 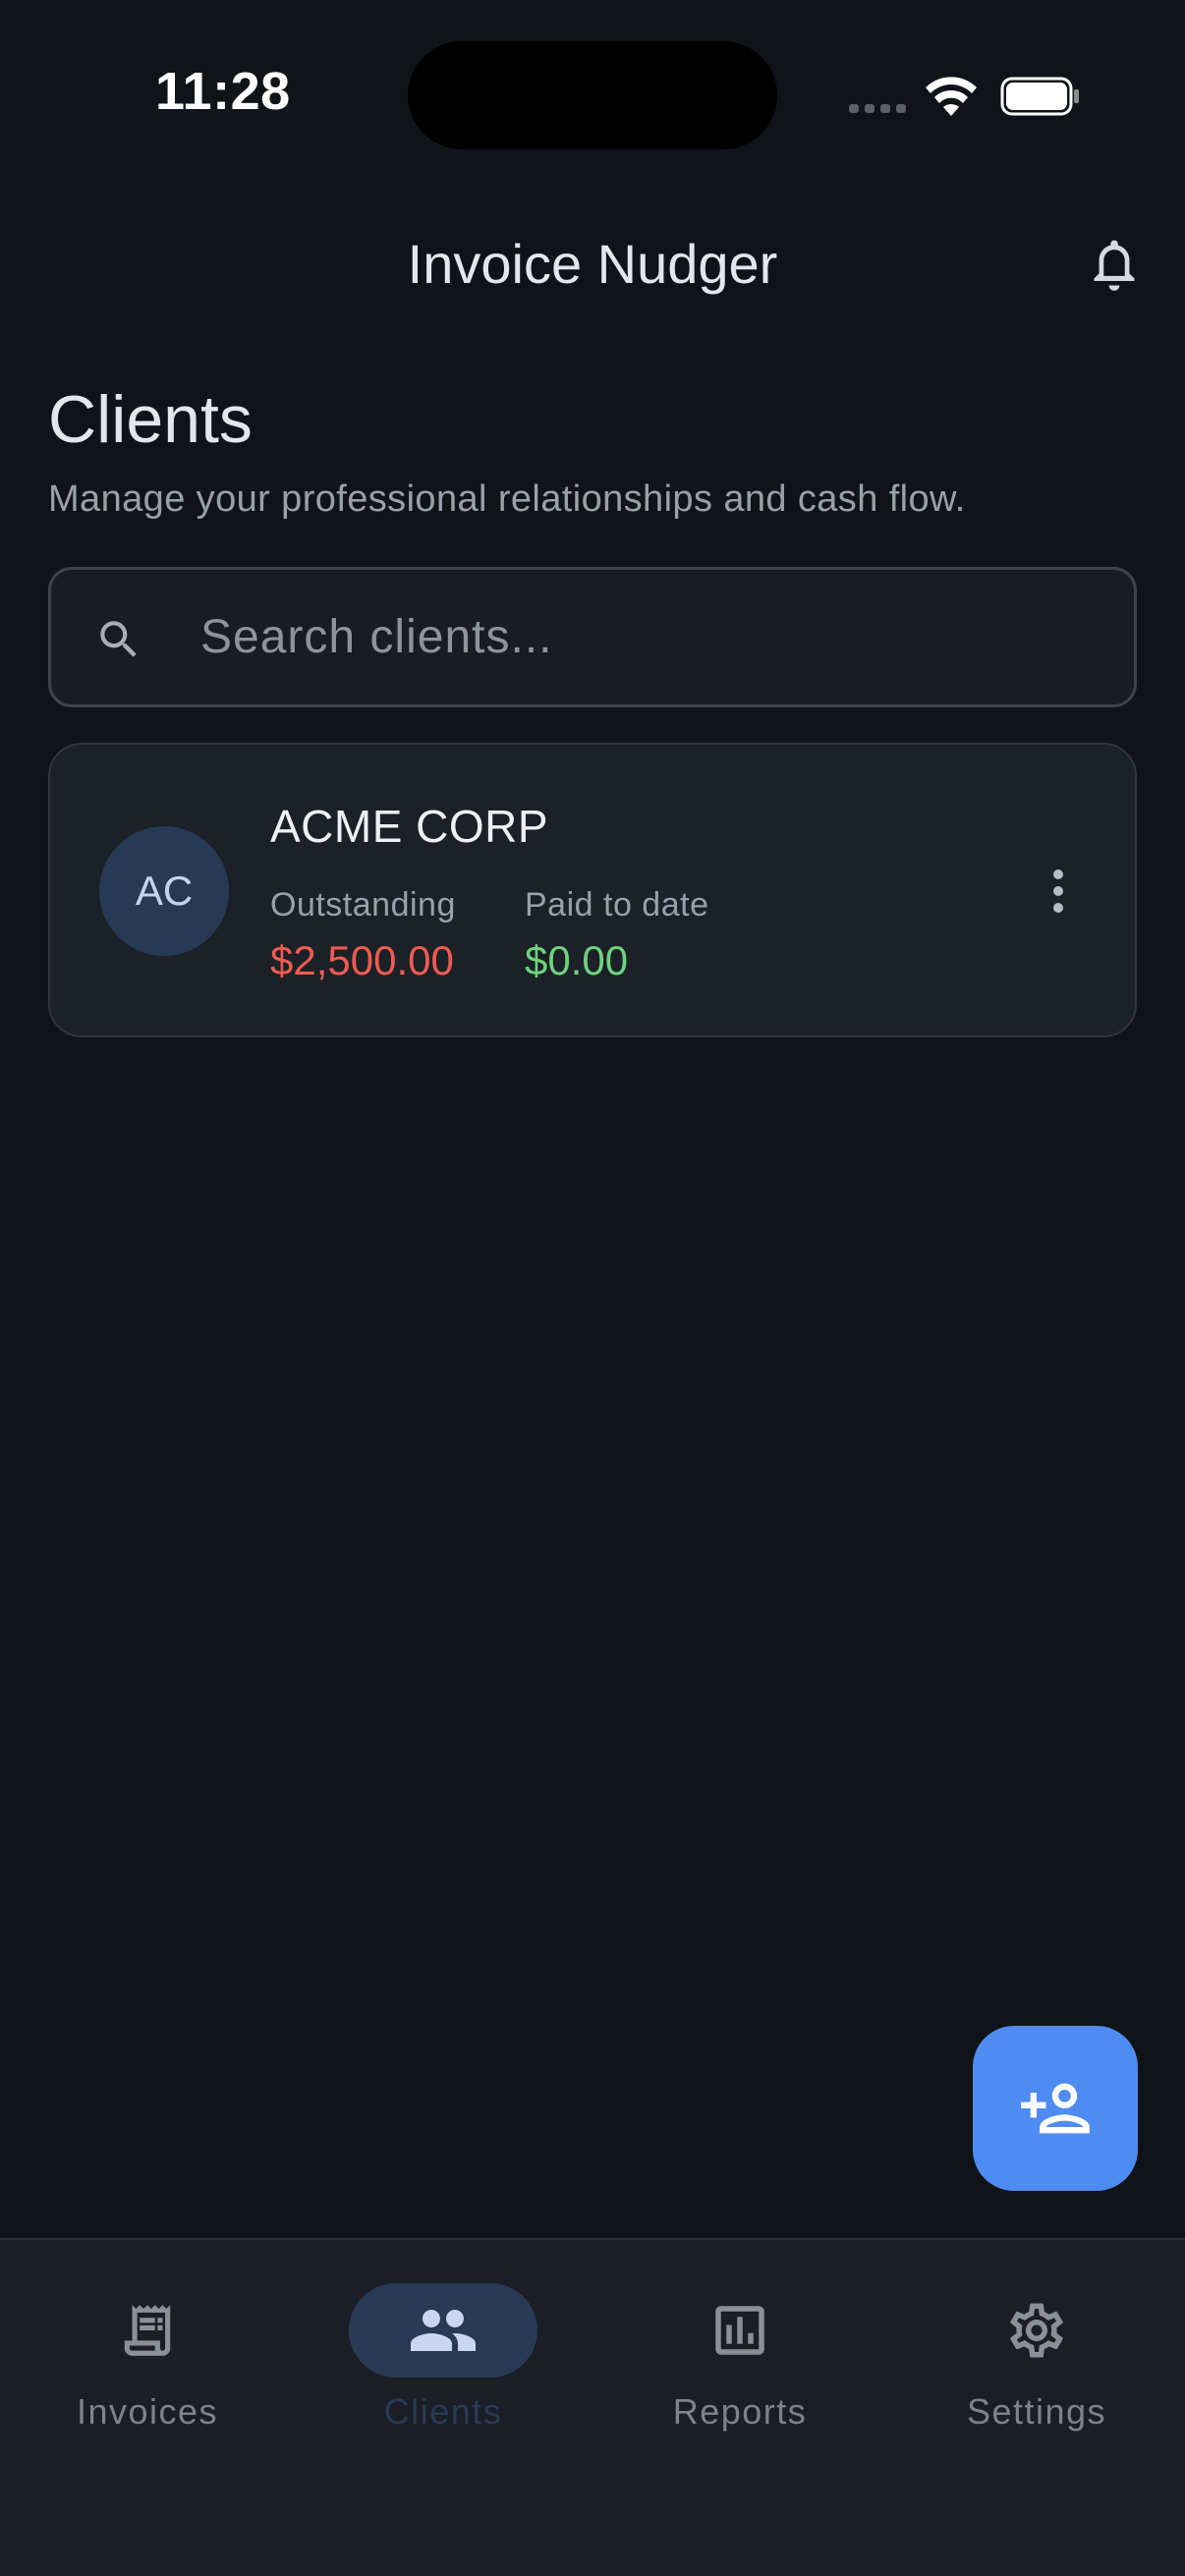 I want to click on bell-icon, so click(x=1115, y=264).